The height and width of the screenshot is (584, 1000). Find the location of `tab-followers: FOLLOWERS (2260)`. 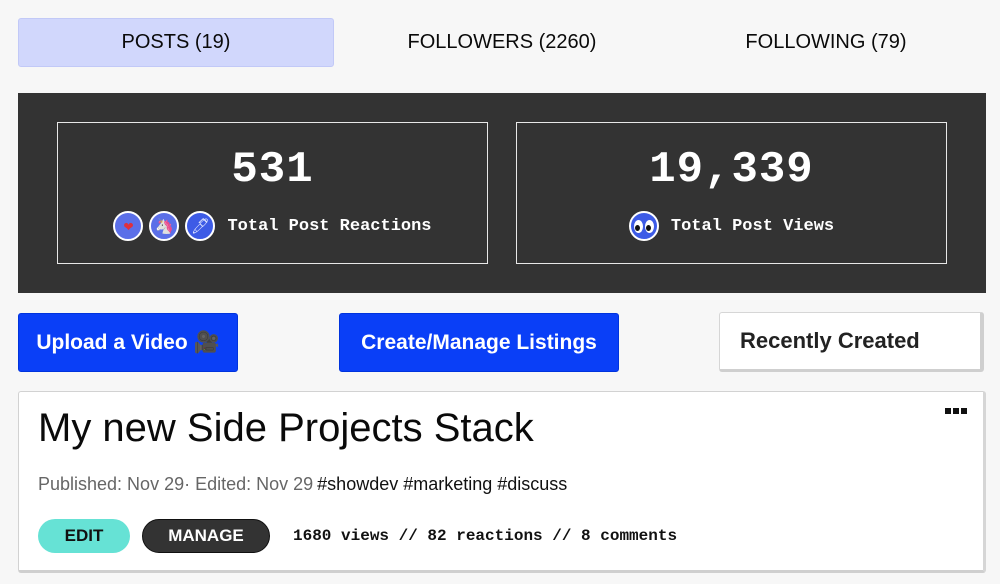

tab-followers: FOLLOWERS (2260) is located at coordinates (502, 42).